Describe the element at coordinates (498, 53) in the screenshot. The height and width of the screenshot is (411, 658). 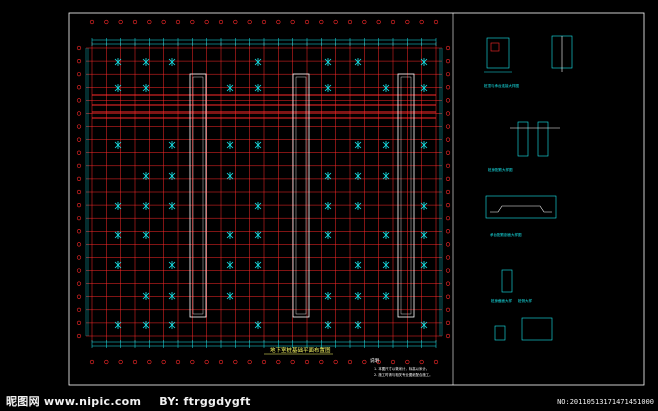
I see `detail-1-box` at that location.